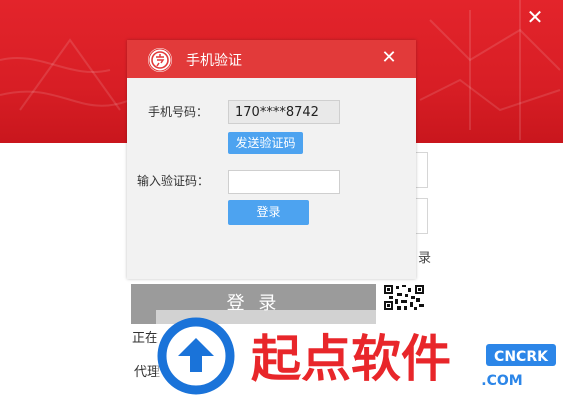  I want to click on app-logo-icon, so click(160, 60).